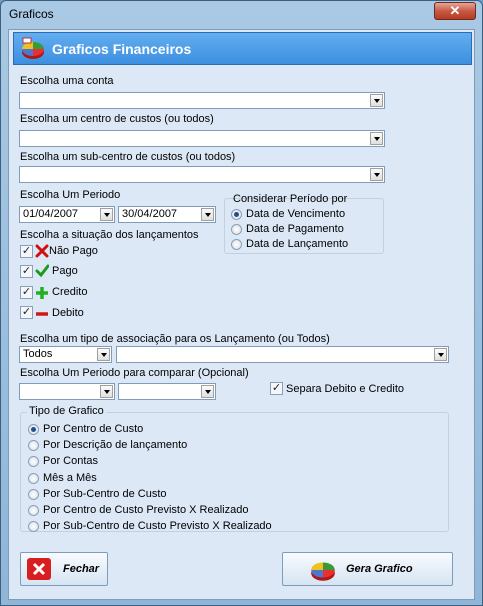  I want to click on periodo-start-date: 01/04/2007, so click(67, 214).